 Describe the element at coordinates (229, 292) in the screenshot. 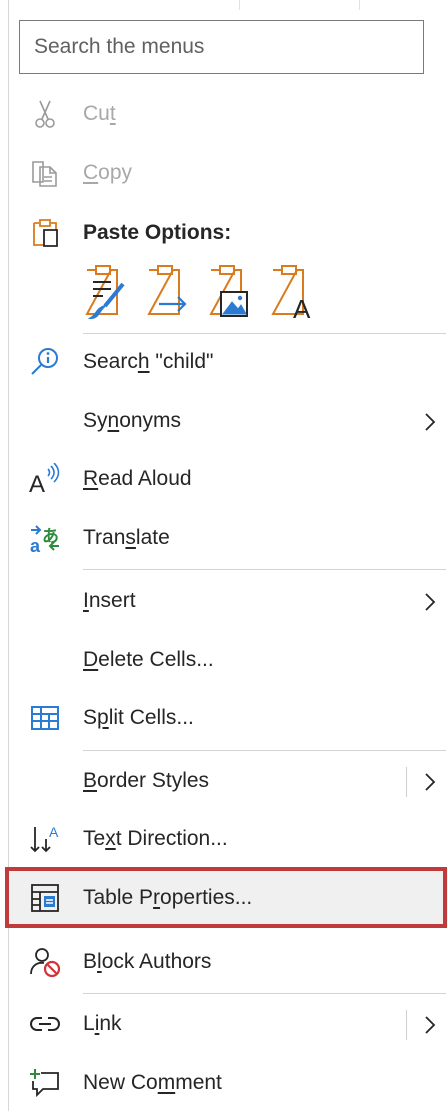

I see `paste-picture-icon` at that location.